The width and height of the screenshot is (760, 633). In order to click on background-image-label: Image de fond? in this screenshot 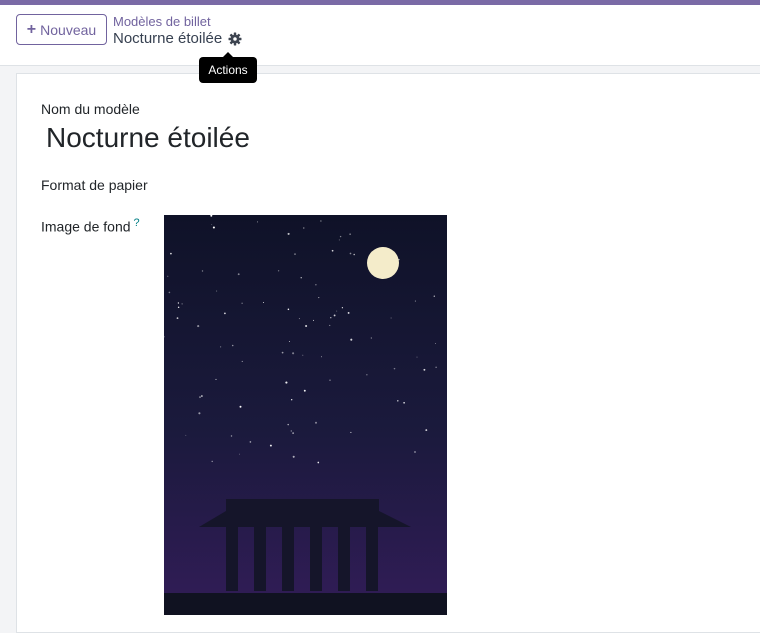, I will do `click(90, 226)`.